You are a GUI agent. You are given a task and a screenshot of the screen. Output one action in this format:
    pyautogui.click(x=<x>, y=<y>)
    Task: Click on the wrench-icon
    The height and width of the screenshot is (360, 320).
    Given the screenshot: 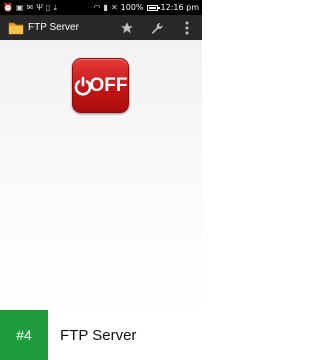 What is the action you would take?
    pyautogui.click(x=157, y=28)
    